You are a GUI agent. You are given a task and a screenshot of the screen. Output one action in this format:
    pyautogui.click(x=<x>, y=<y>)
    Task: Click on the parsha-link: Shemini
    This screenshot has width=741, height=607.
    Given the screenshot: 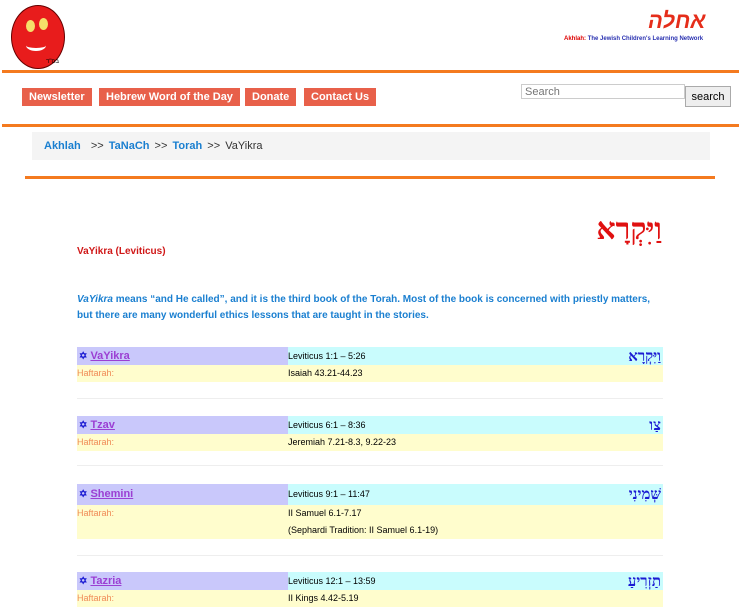 What is the action you would take?
    pyautogui.click(x=111, y=494)
    